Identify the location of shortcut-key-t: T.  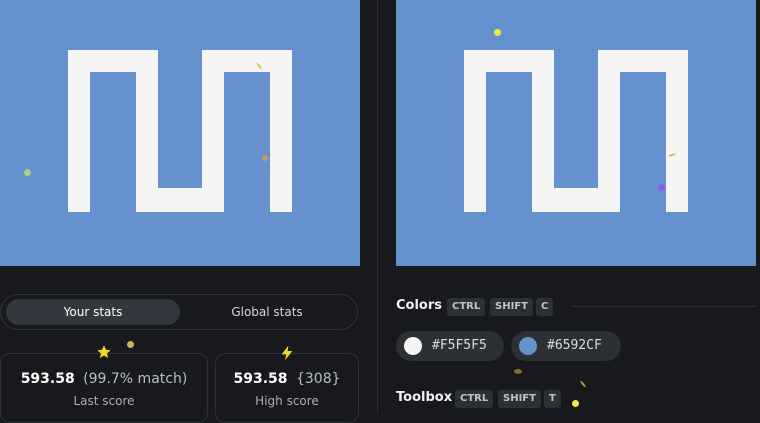
(552, 399).